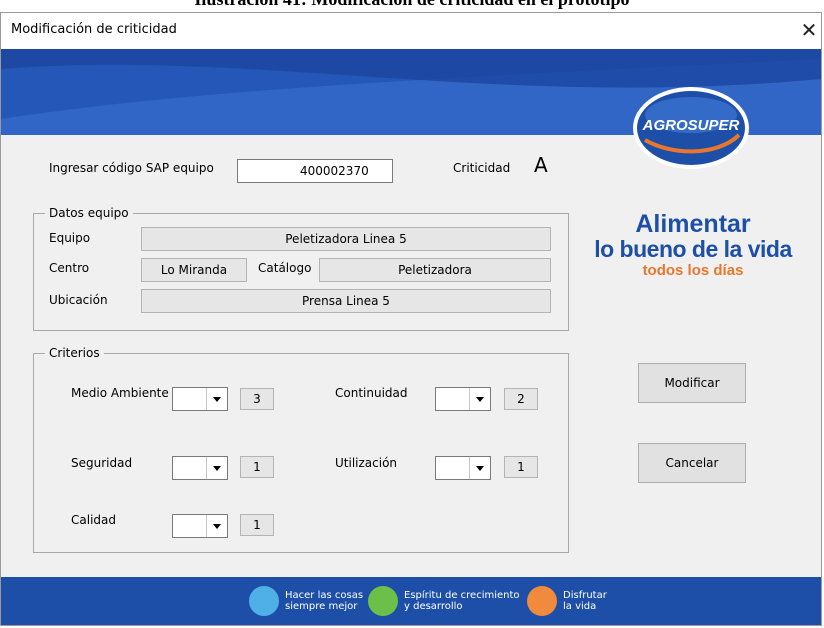 This screenshot has width=824, height=628. Describe the element at coordinates (521, 467) in the screenshot. I see `utilizacion-score: 1` at that location.